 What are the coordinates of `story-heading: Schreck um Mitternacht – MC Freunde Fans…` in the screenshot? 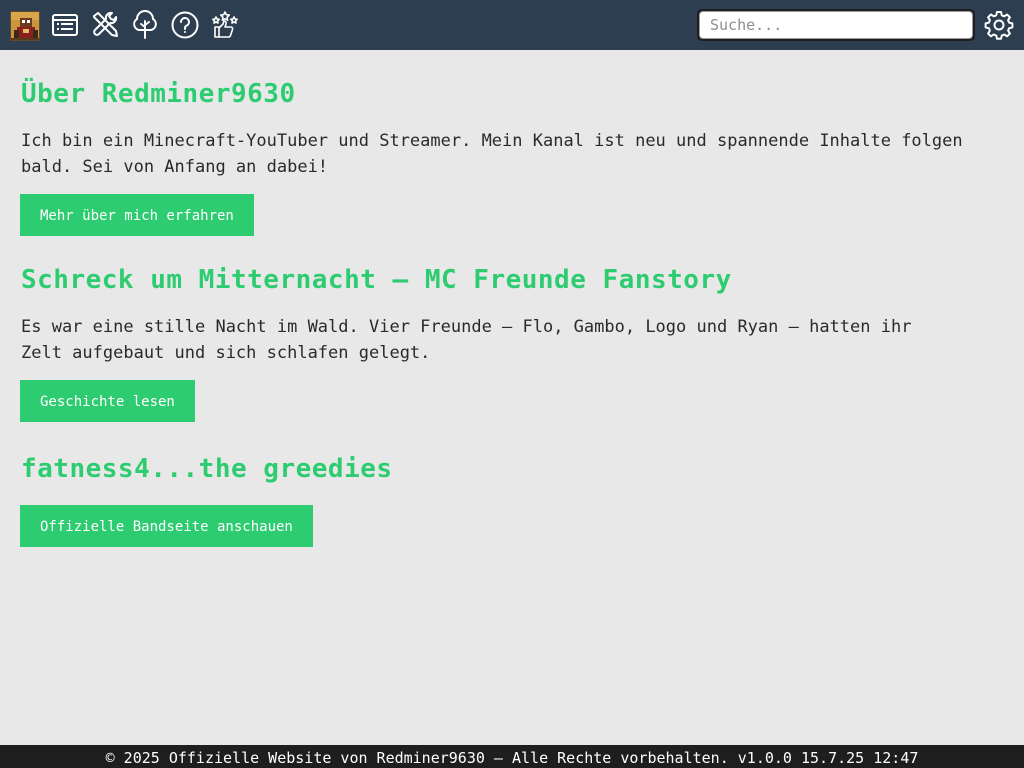 It's located at (376, 280).